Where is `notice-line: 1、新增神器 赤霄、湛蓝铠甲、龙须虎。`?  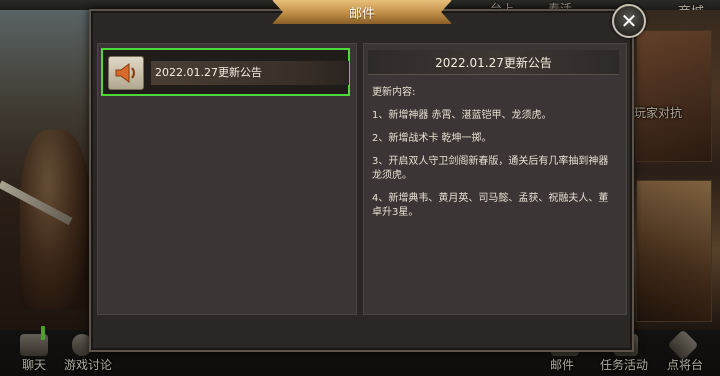
notice-line: 1、新增神器 赤霄、湛蓝铠甲、龙须虎。 is located at coordinates (462, 115).